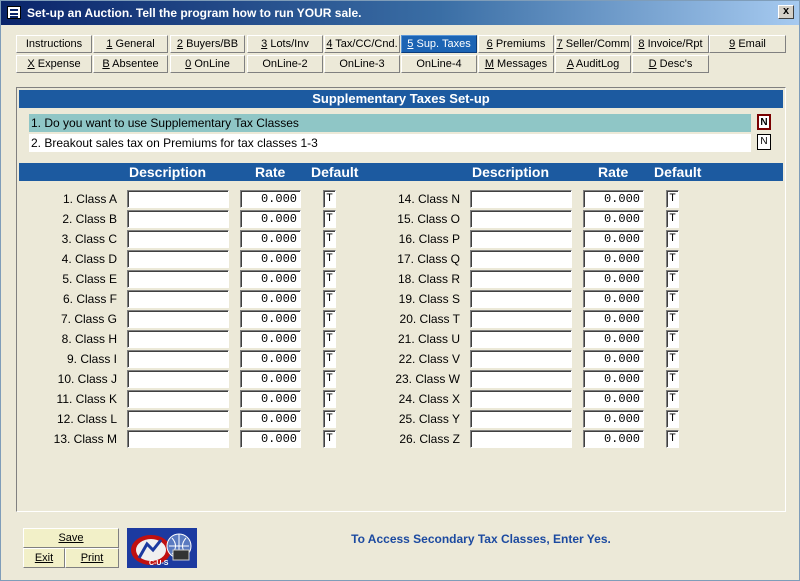  I want to click on tab-tabs_row1-6: 6 Premiums, so click(516, 44).